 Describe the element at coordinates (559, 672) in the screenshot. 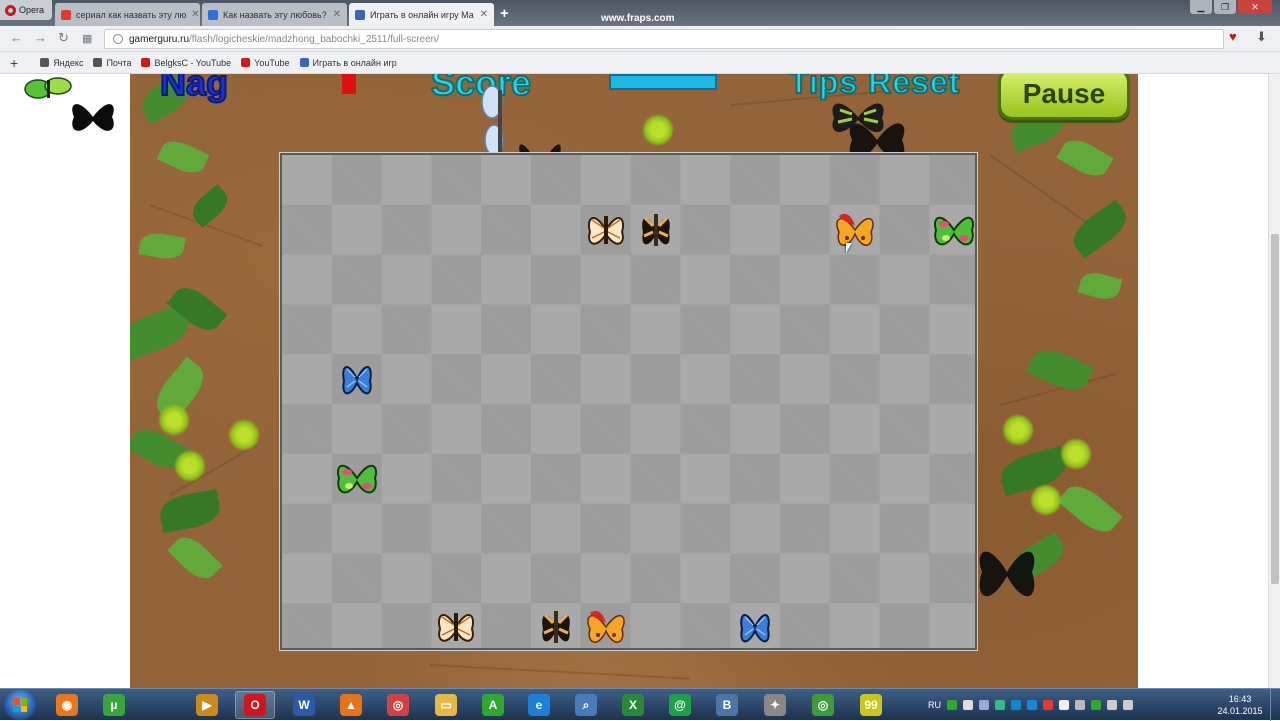

I see `soil-crack` at that location.